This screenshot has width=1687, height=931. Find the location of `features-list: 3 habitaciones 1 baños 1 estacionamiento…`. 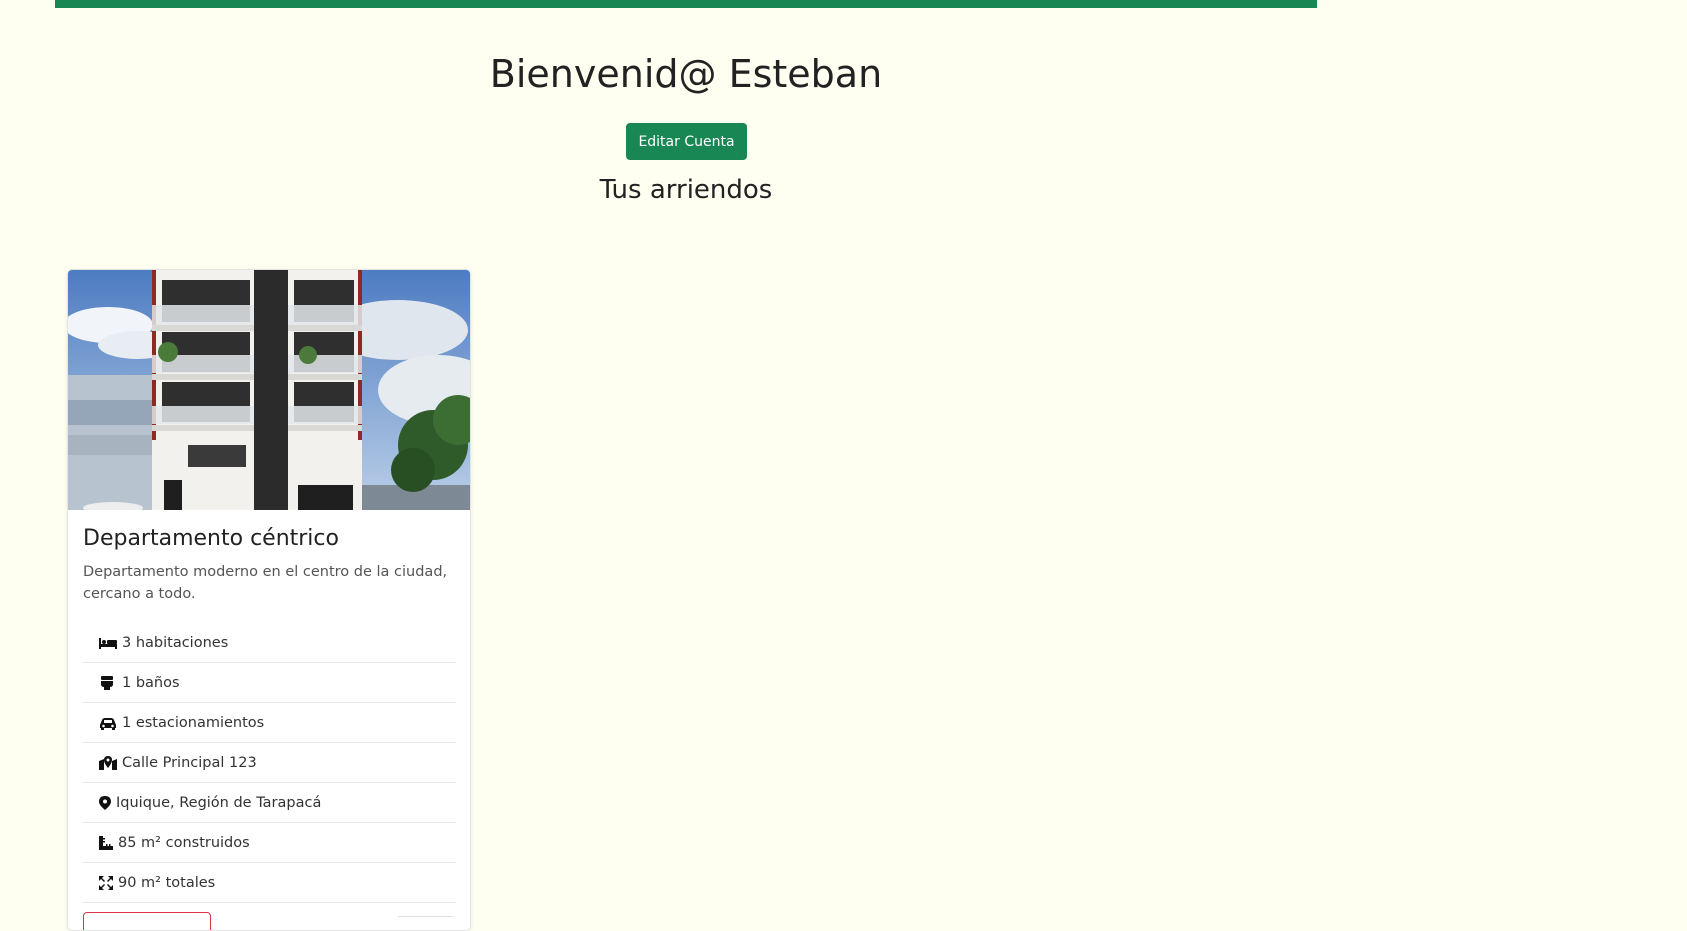

features-list: 3 habitaciones 1 baños 1 estacionamiento… is located at coordinates (269, 763).